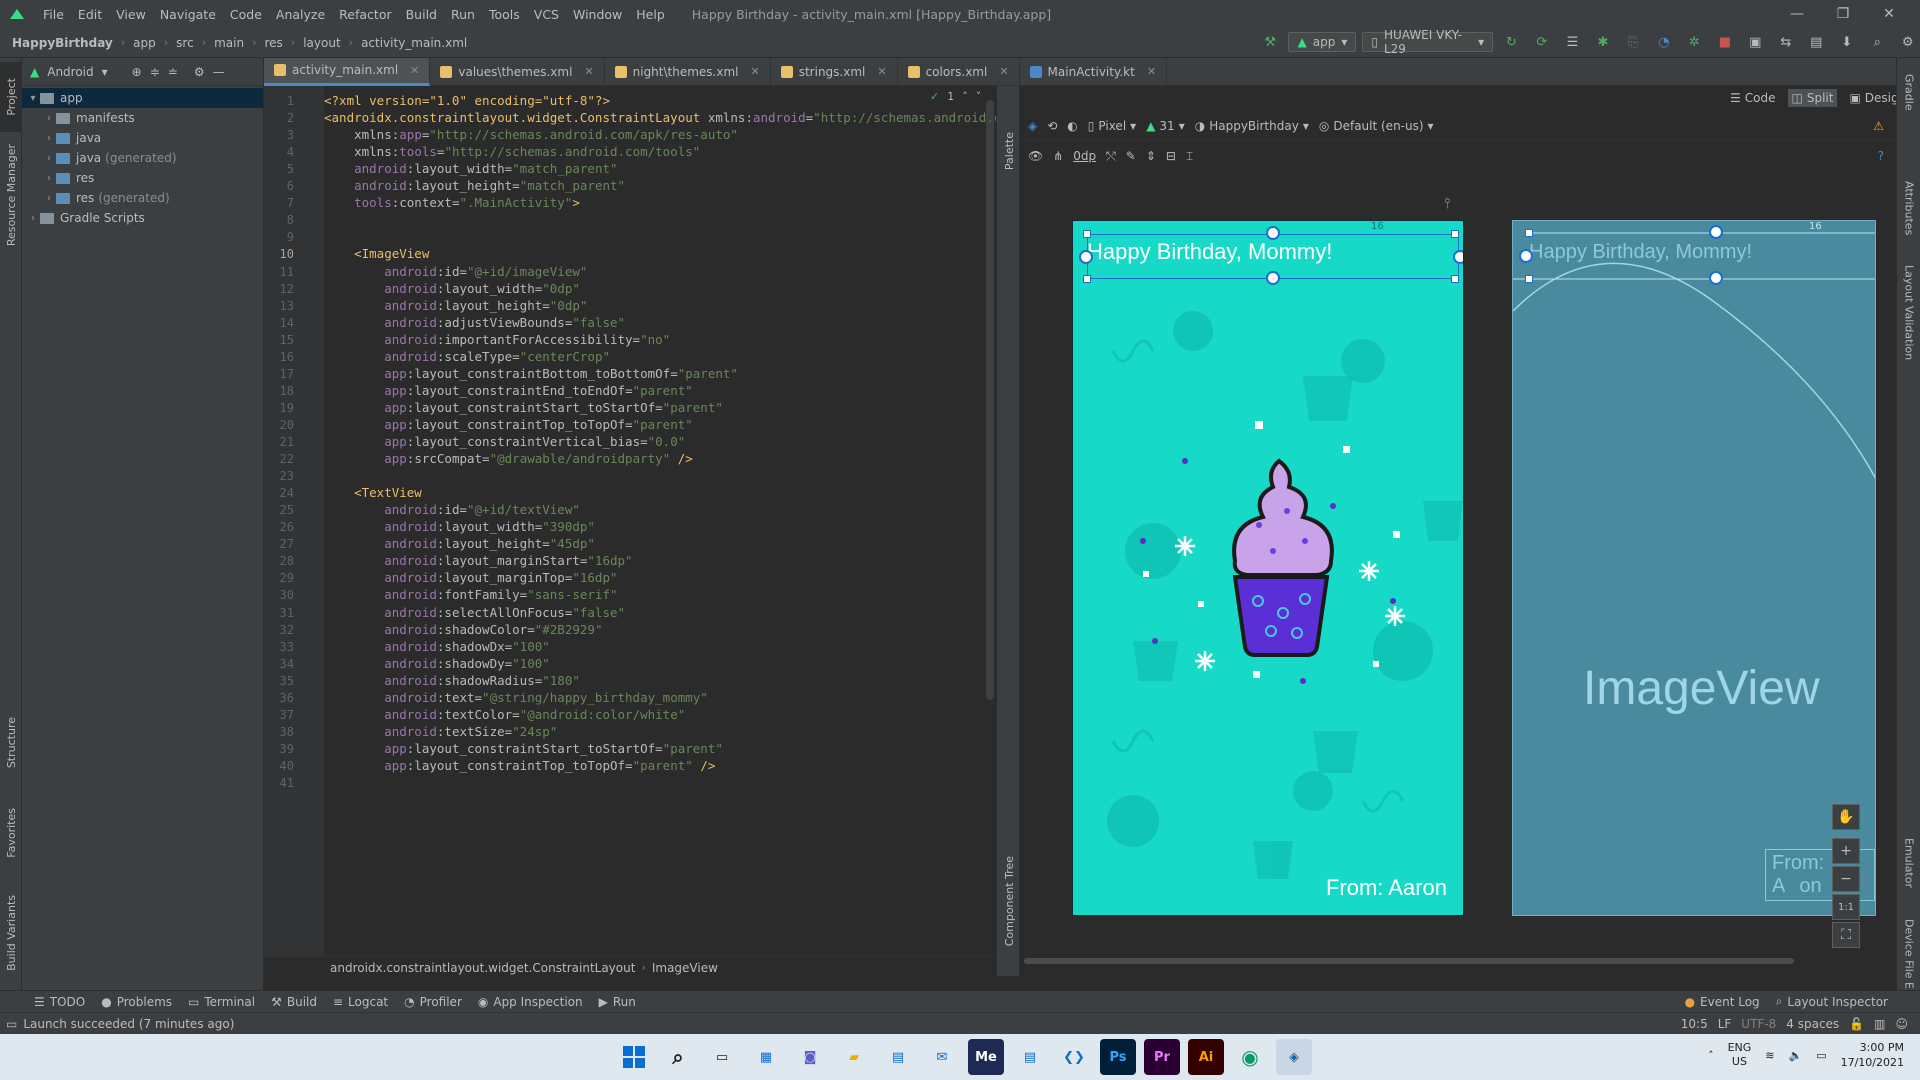 The image size is (1920, 1080). Describe the element at coordinates (1846, 935) in the screenshot. I see `zoom-fit-button: ⛶` at that location.